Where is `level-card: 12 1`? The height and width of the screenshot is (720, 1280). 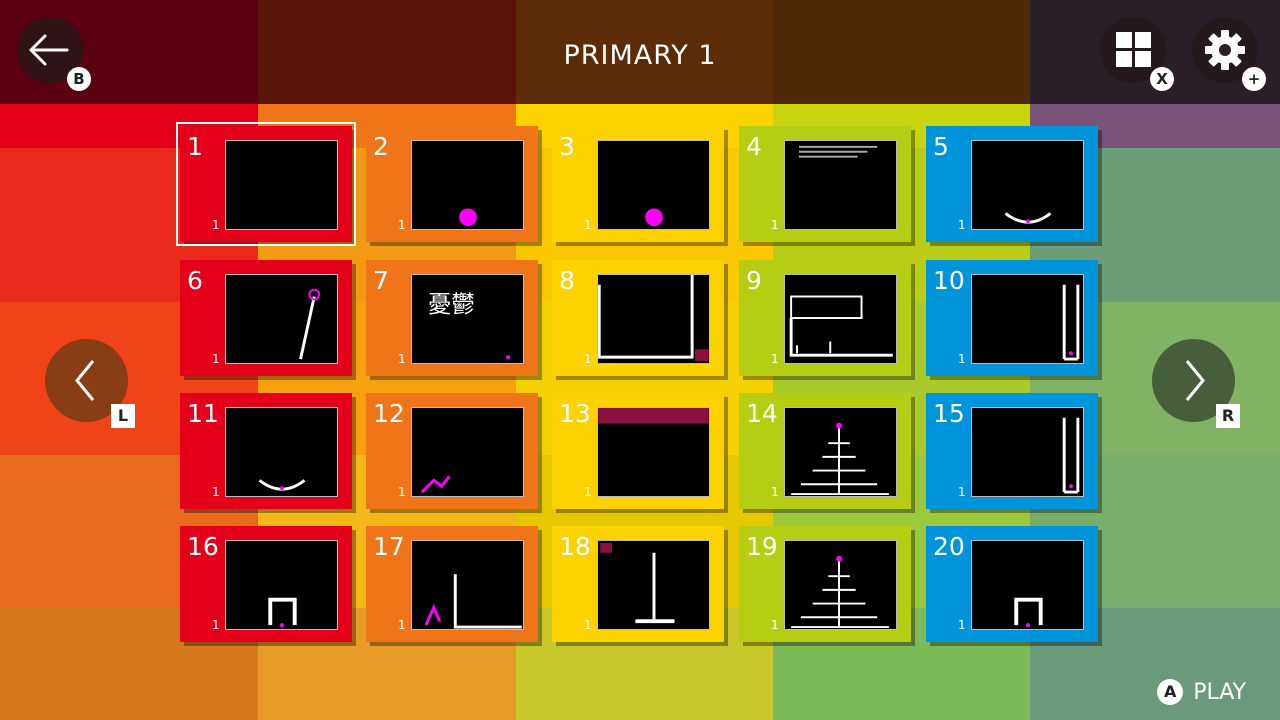 level-card: 12 1 is located at coordinates (452, 451).